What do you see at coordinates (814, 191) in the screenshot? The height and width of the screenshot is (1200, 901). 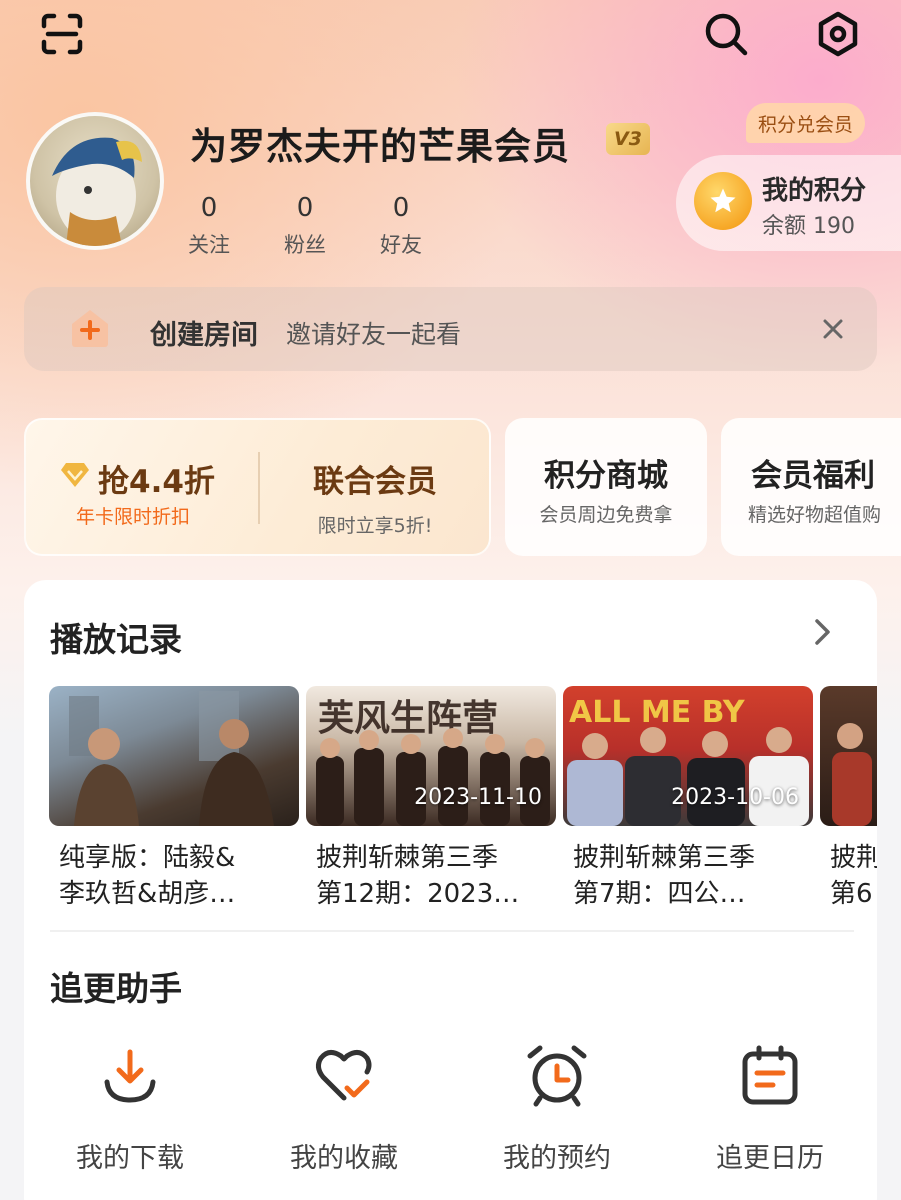 I see `points-title: 我的积分` at bounding box center [814, 191].